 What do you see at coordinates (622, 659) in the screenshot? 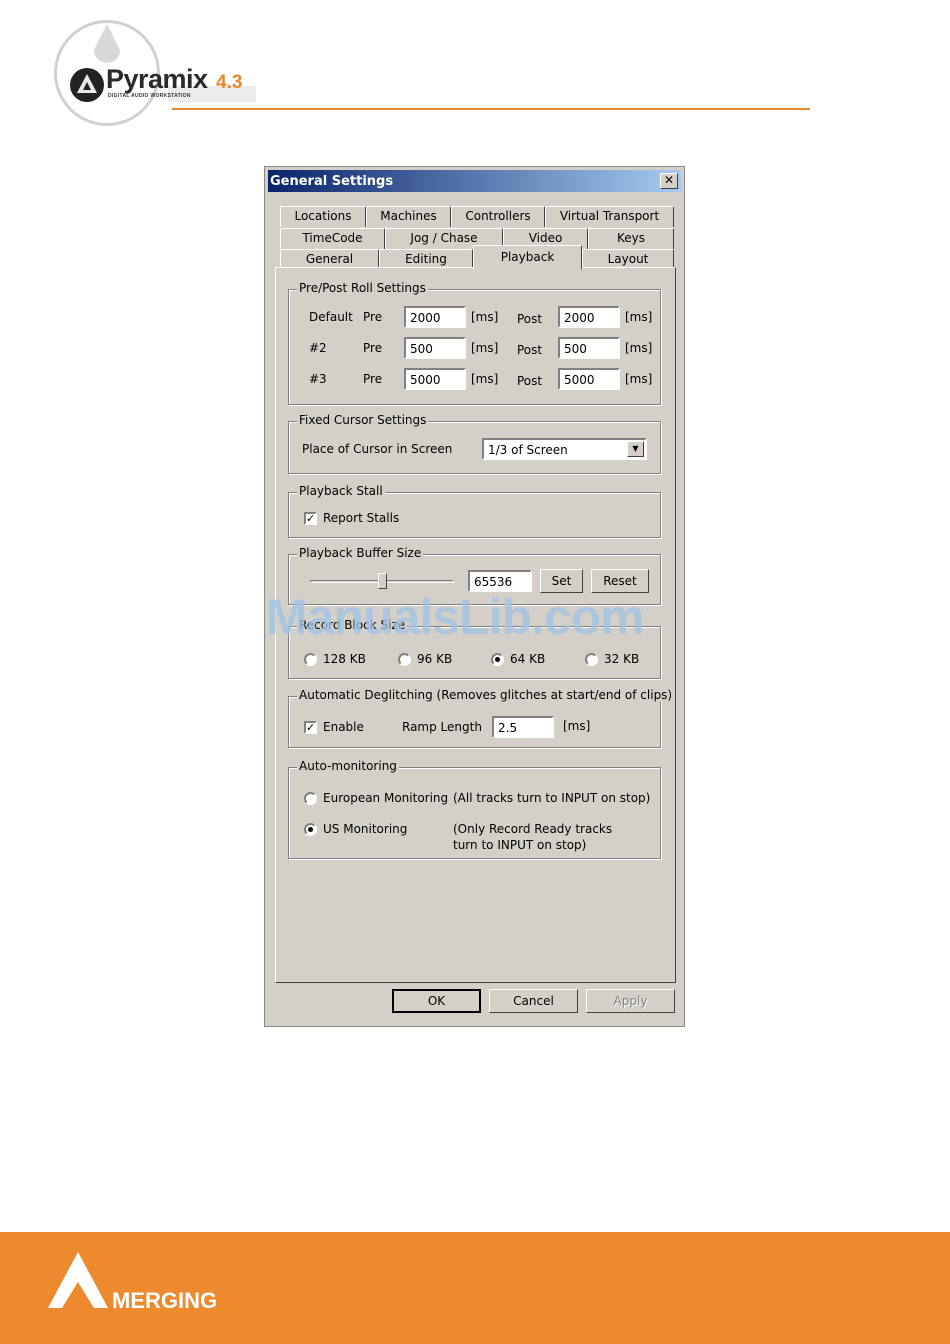
I see `block-32-label: 32 KB` at bounding box center [622, 659].